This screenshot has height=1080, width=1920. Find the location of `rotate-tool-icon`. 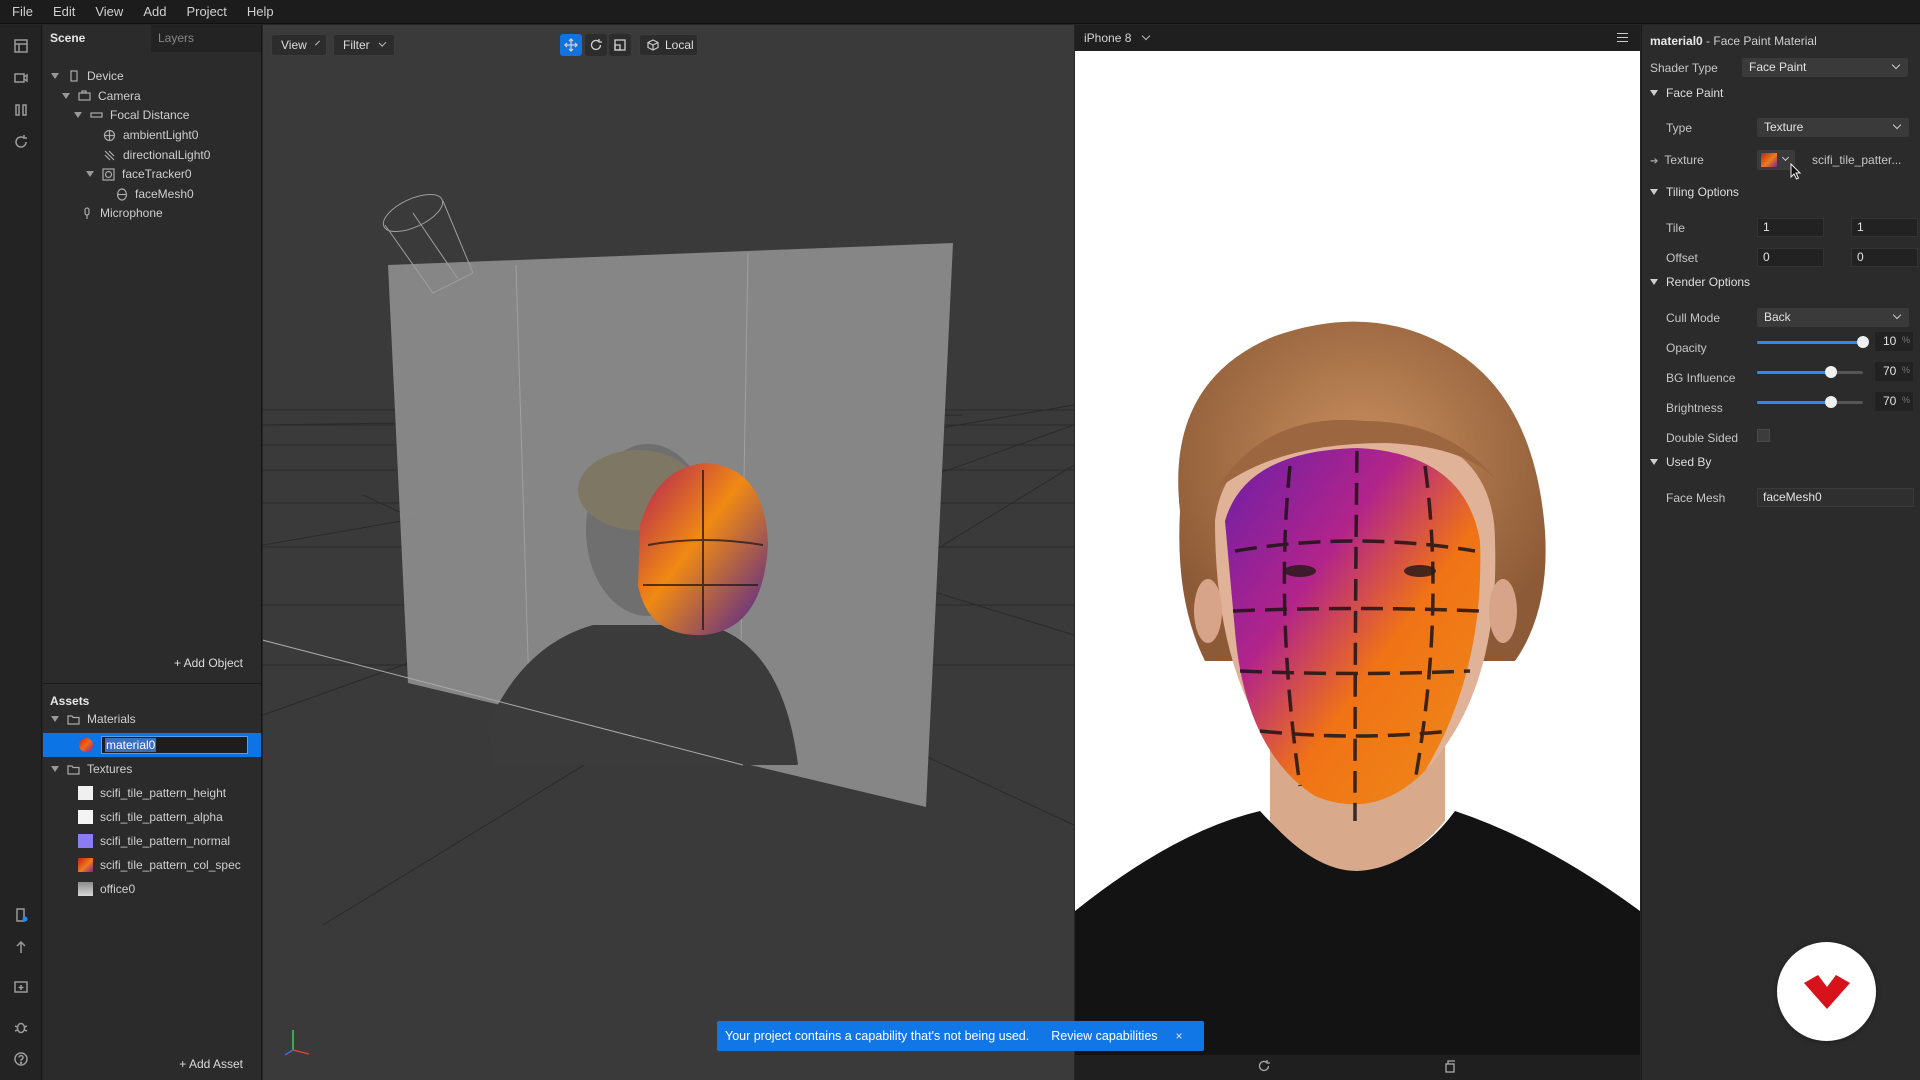

rotate-tool-icon is located at coordinates (596, 45).